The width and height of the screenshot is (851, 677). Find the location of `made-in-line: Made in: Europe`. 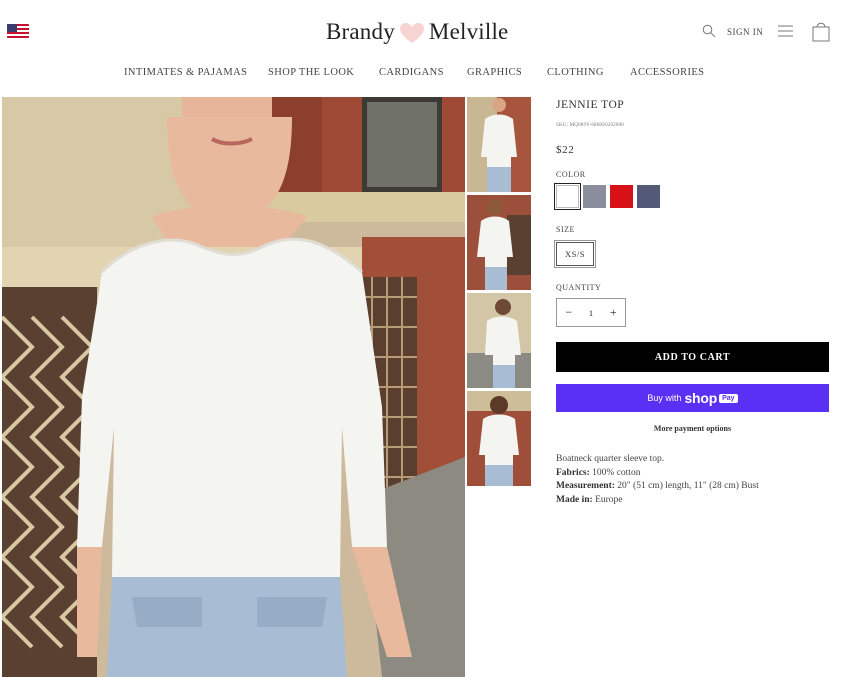

made-in-line: Made in: Europe is located at coordinates (657, 501).